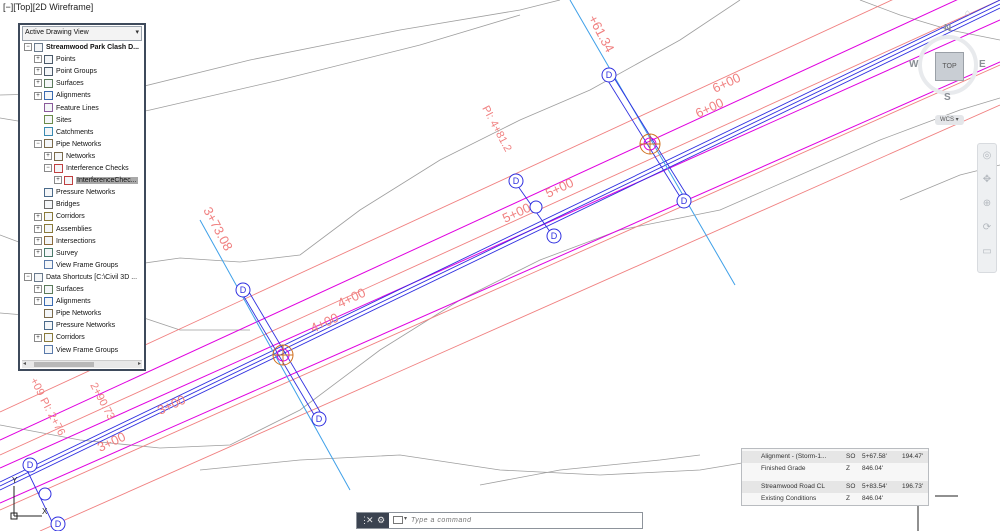 The image size is (1000, 531). What do you see at coordinates (982, 64) in the screenshot?
I see `compass-east: E` at bounding box center [982, 64].